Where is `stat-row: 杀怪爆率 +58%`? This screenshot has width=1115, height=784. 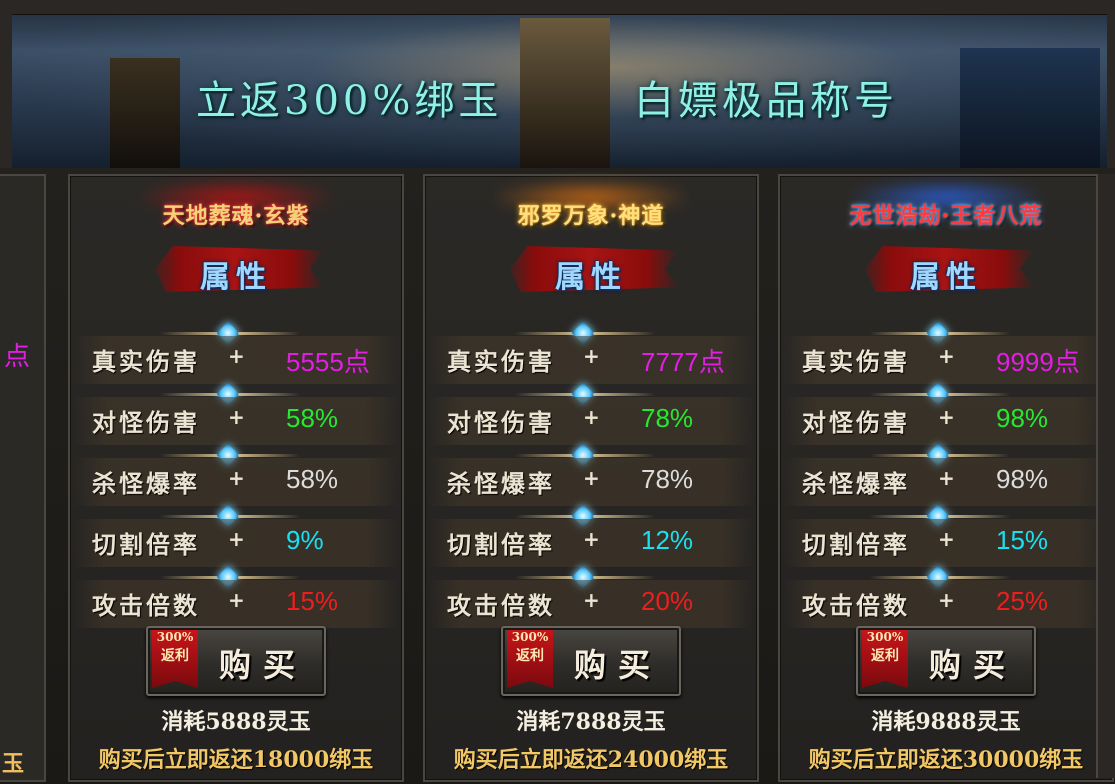
stat-row: 杀怪爆率 +58% is located at coordinates (236, 482).